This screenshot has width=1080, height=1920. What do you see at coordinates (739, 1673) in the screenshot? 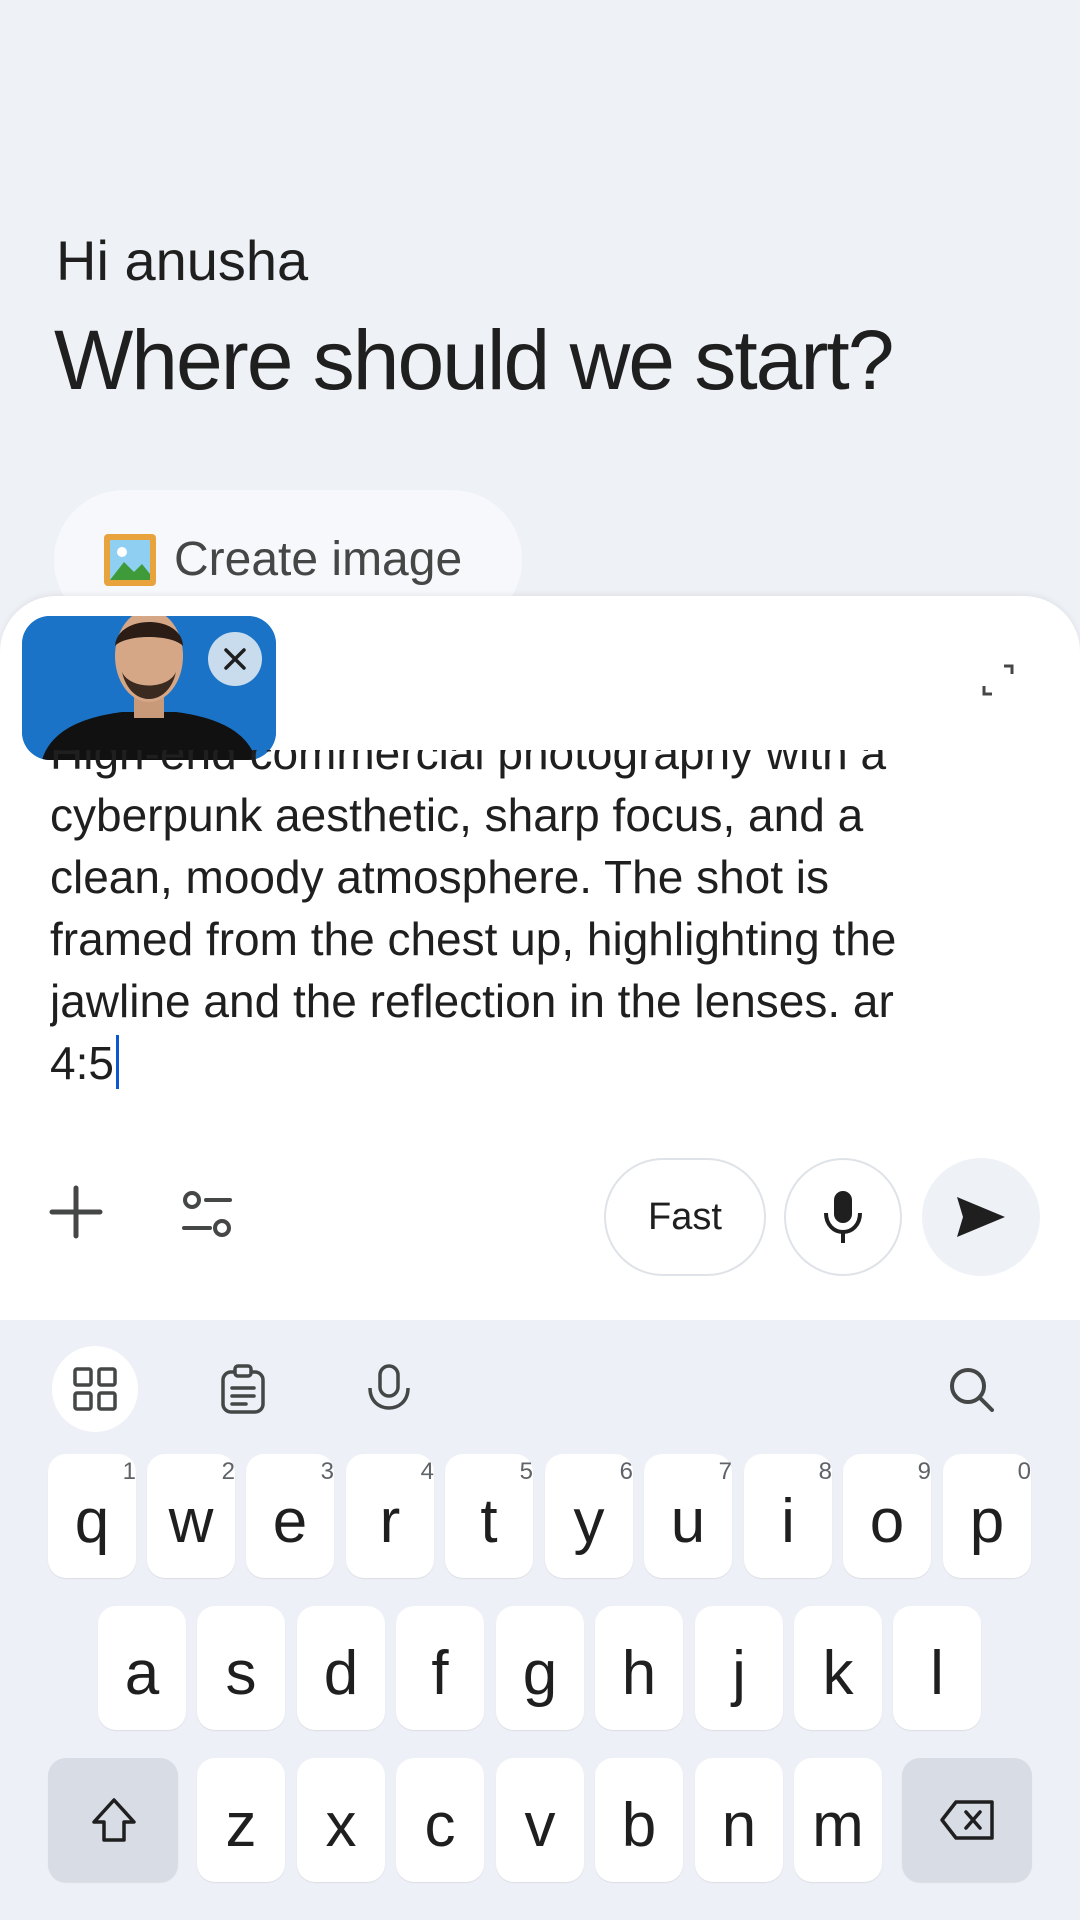
I see `key-label: j` at bounding box center [739, 1673].